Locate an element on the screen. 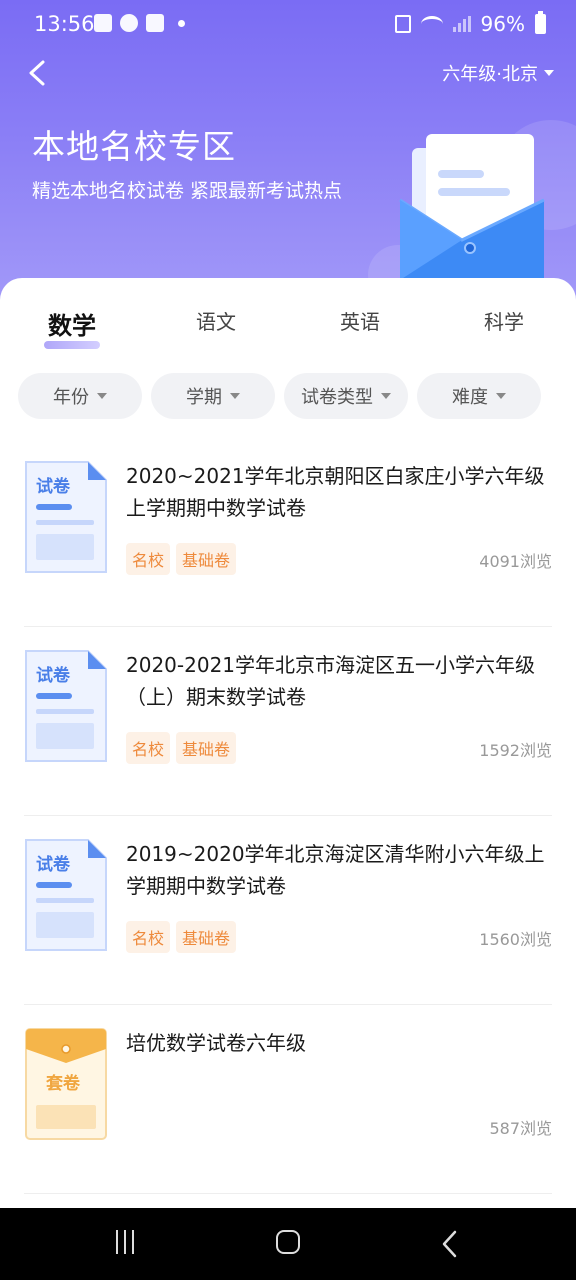  filter-year: 年份 is located at coordinates (80, 396).